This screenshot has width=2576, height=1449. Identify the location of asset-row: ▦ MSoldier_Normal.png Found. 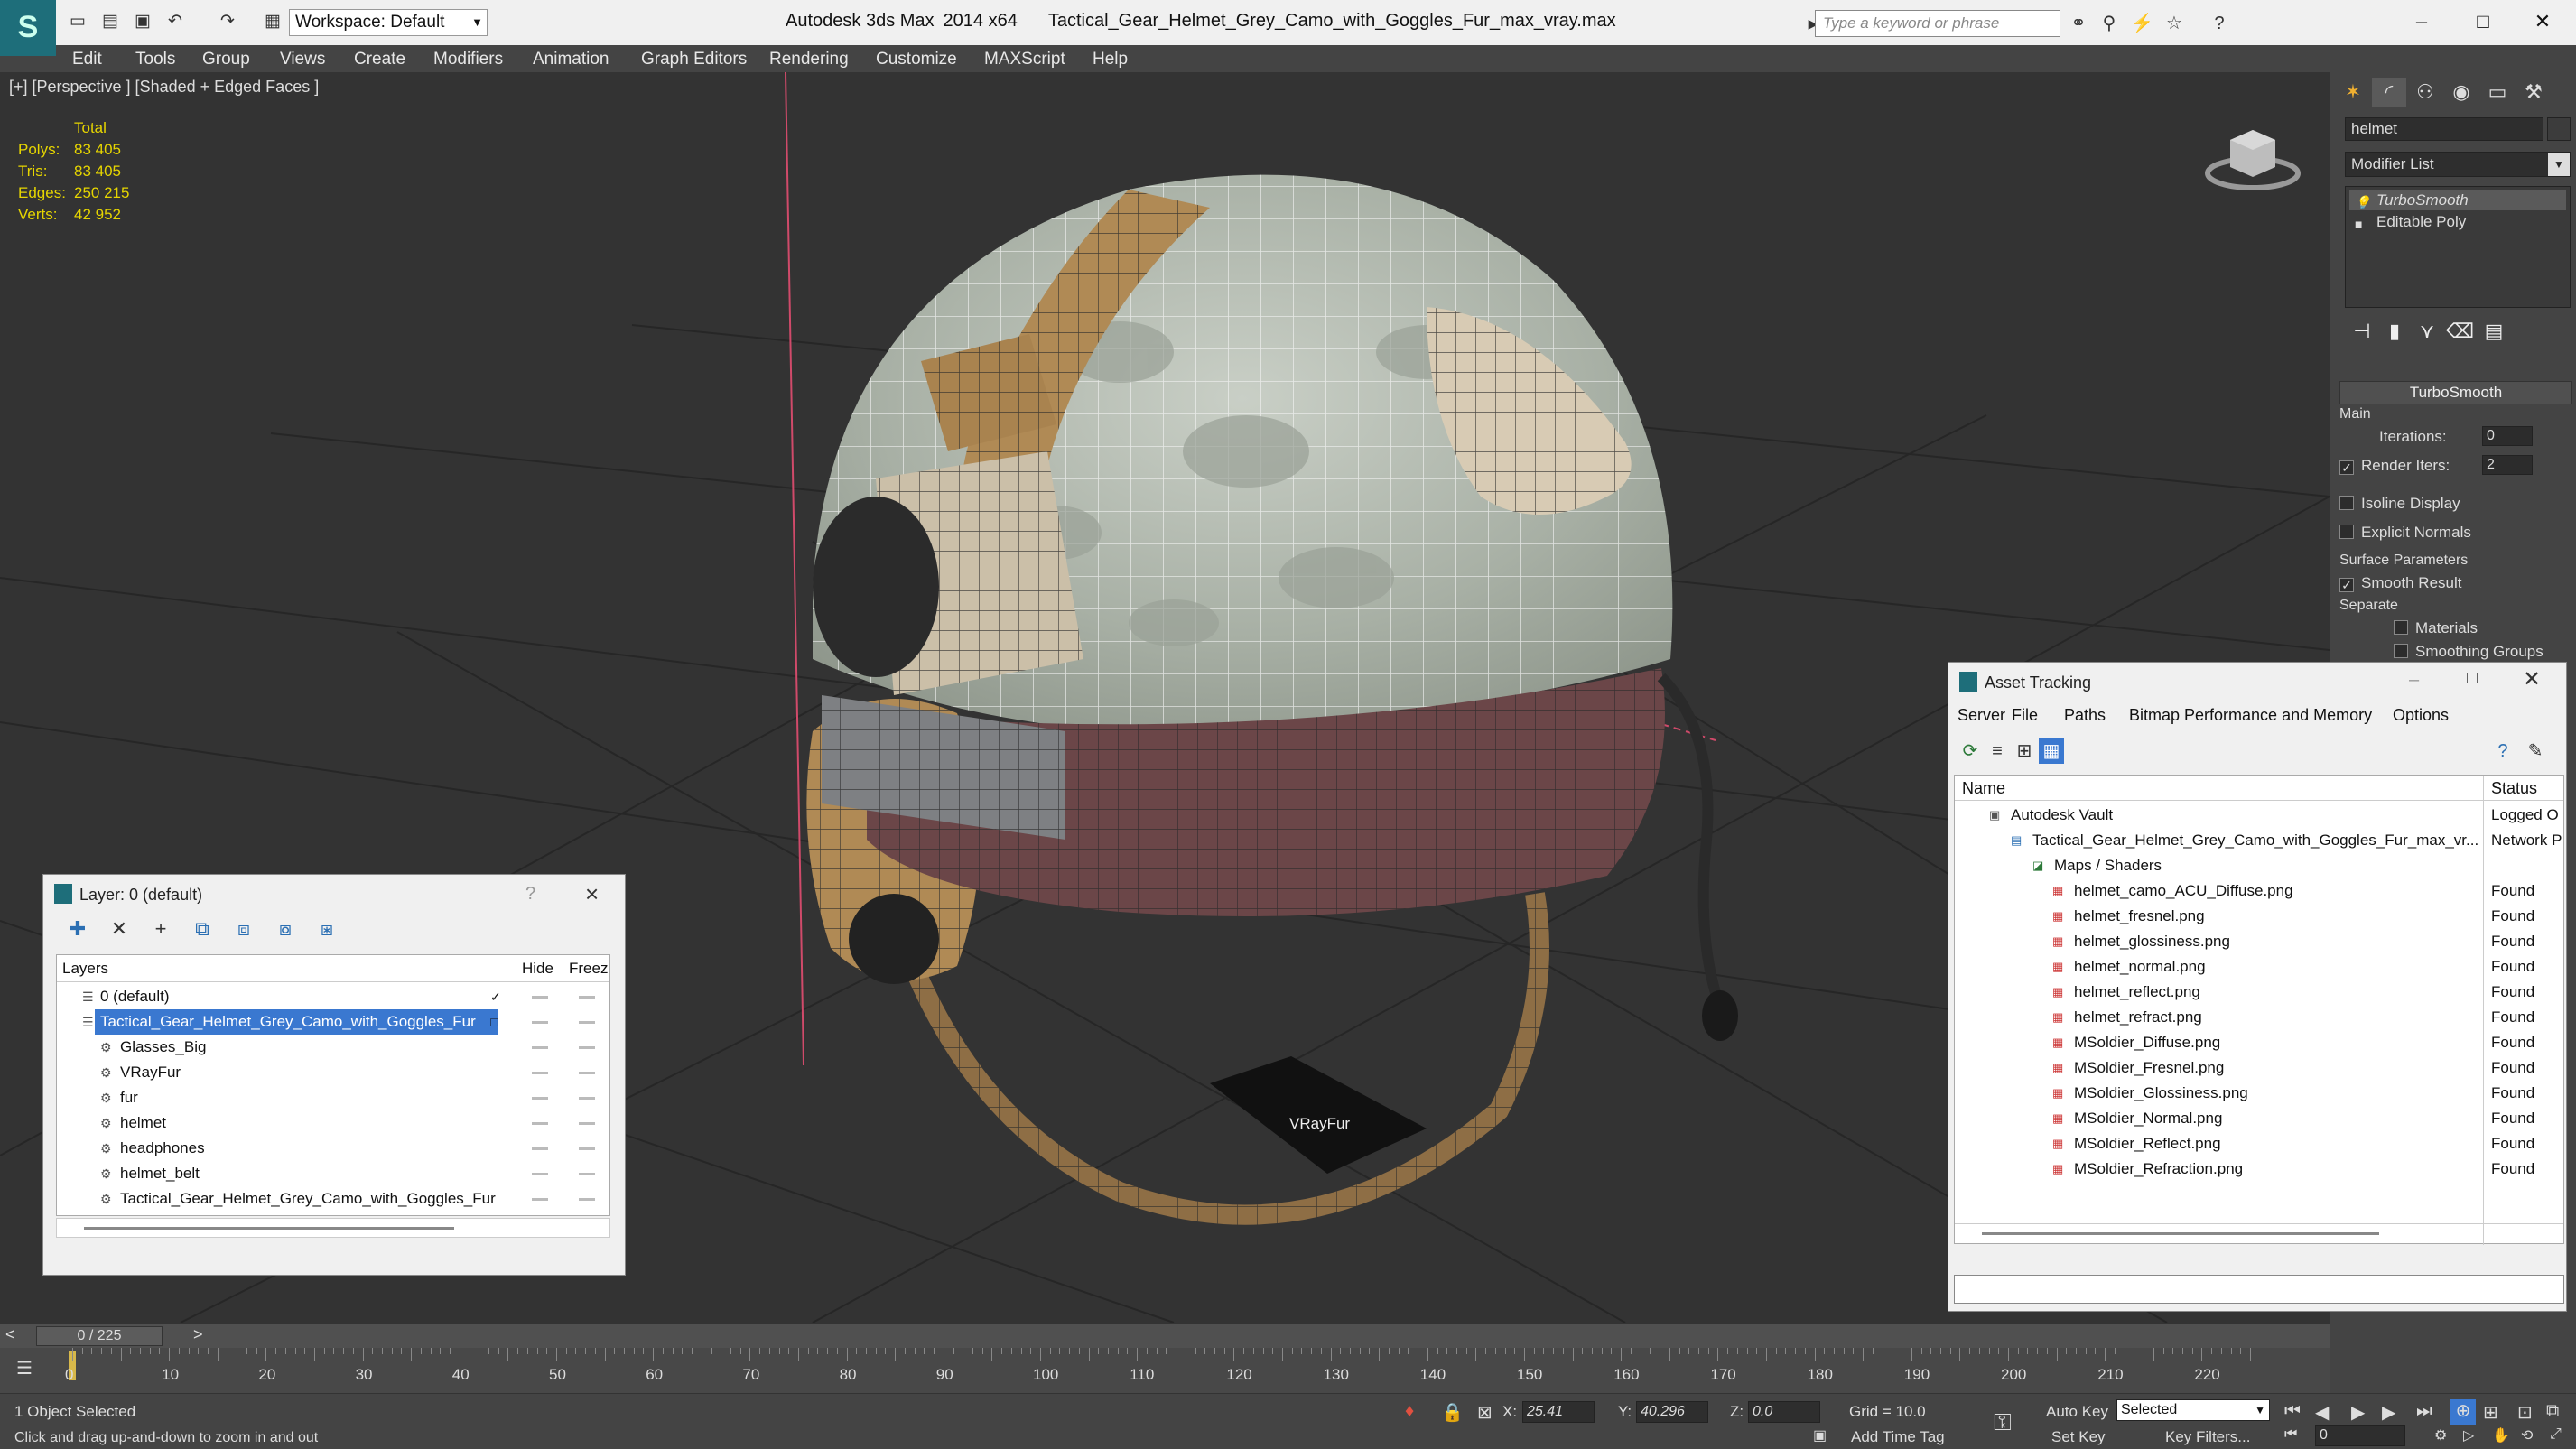
(2259, 1118).